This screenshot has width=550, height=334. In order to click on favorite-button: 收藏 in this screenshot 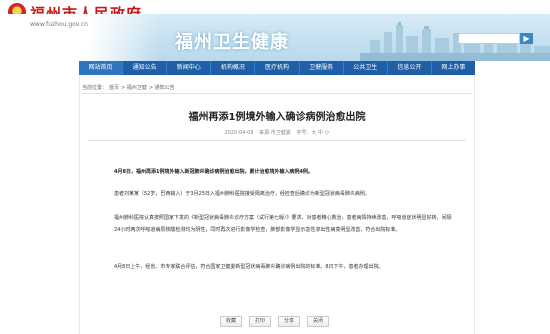, I will do `click(231, 321)`.